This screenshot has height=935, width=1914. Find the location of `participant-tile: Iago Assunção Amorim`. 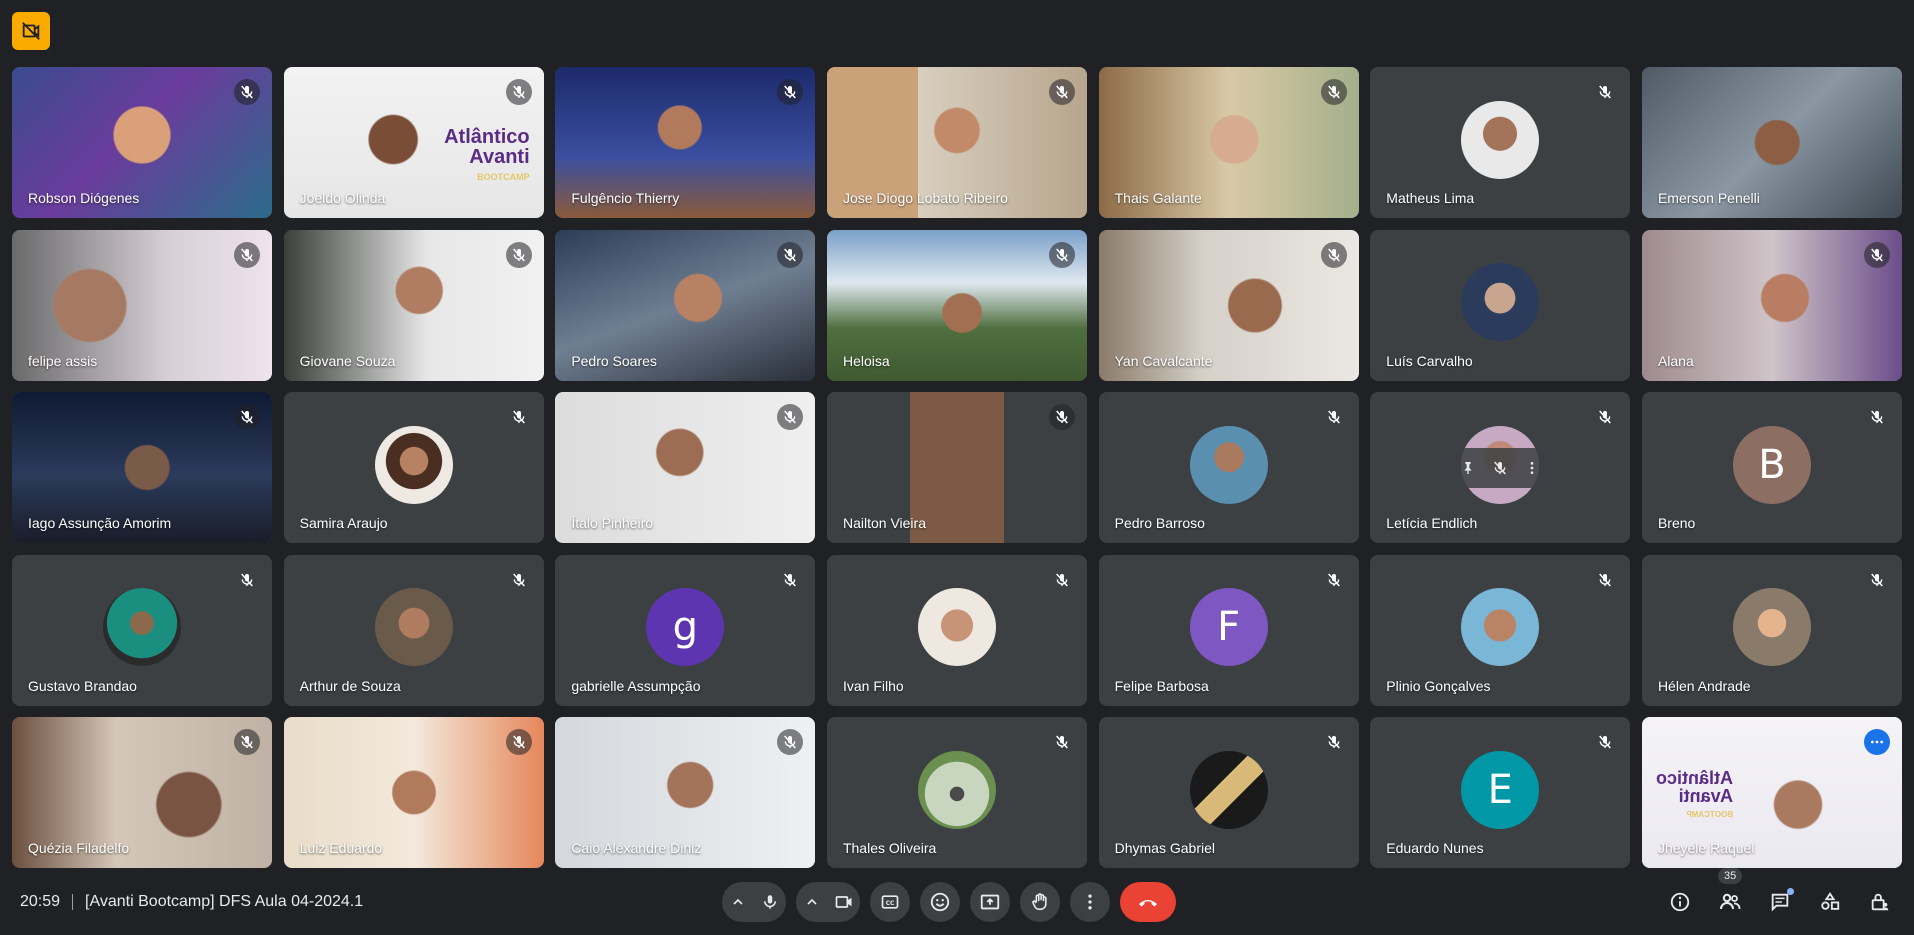

participant-tile: Iago Assunção Amorim is located at coordinates (142, 467).